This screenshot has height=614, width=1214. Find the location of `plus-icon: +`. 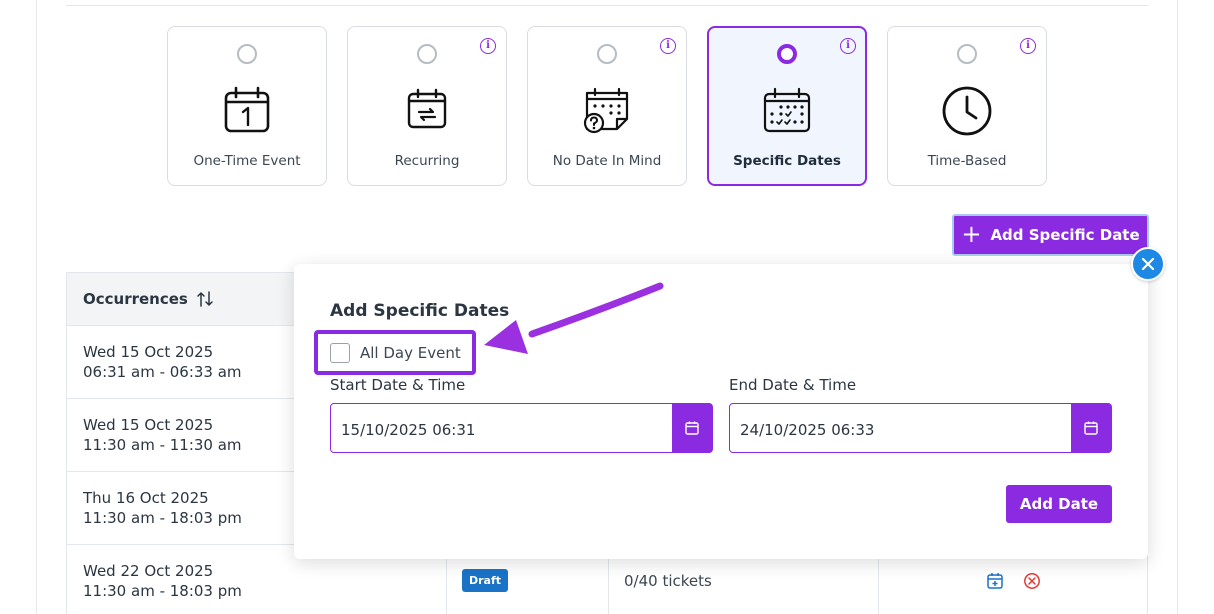

plus-icon: + is located at coordinates (971, 233).